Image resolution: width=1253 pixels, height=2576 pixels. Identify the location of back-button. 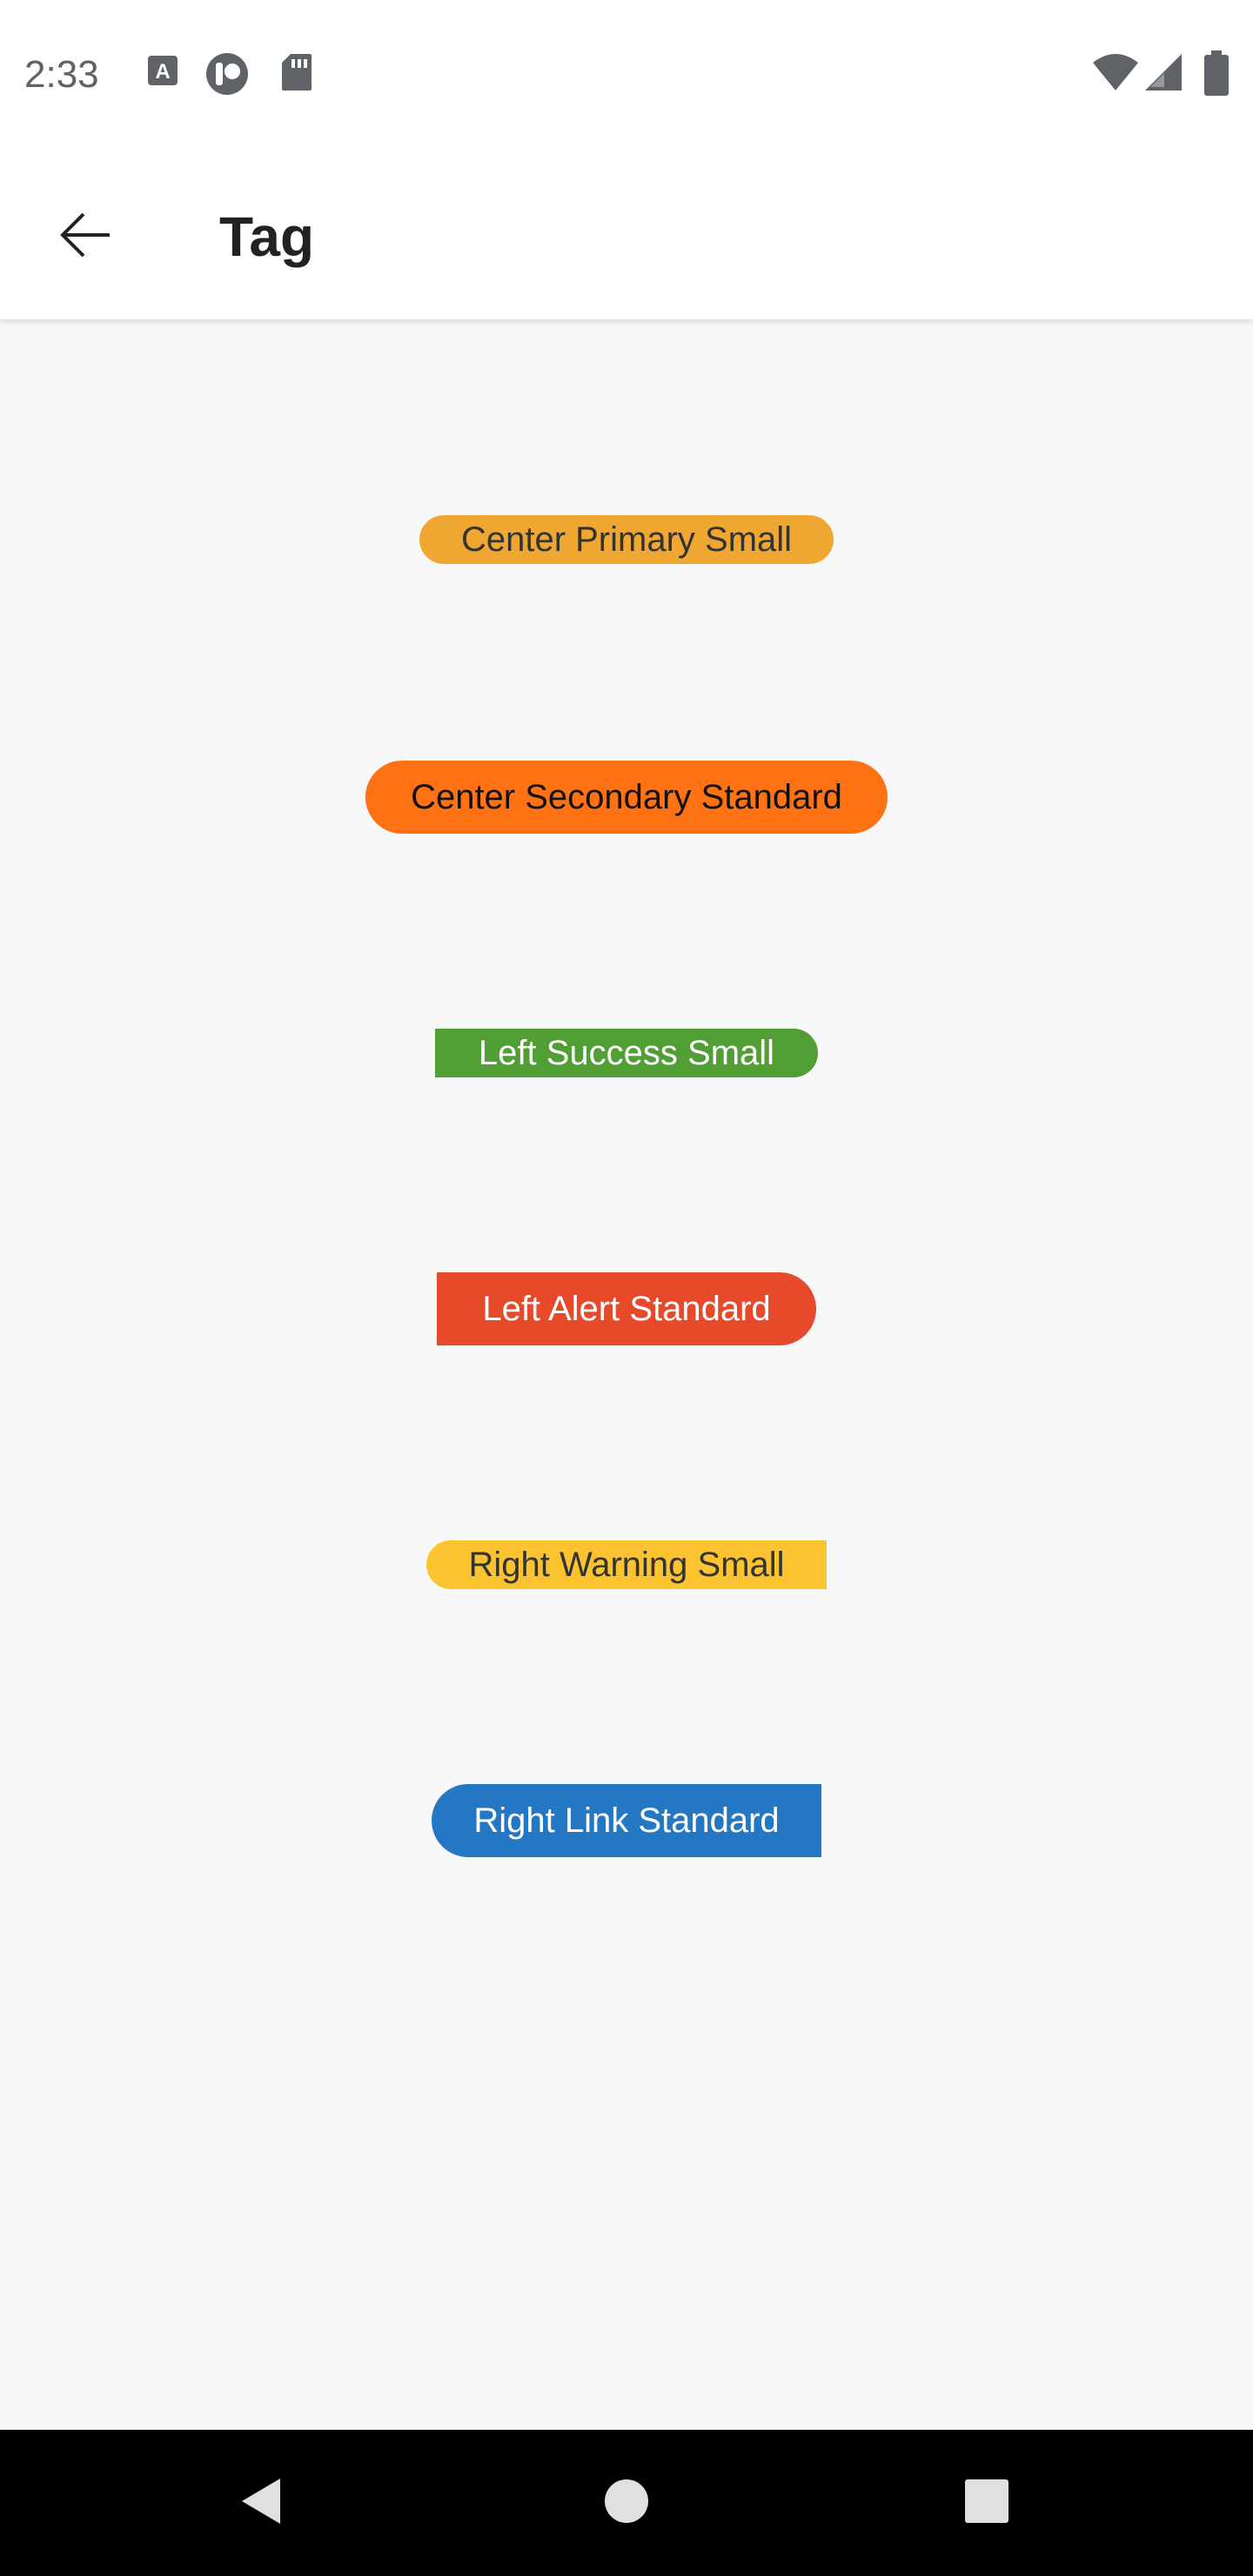
(85, 237).